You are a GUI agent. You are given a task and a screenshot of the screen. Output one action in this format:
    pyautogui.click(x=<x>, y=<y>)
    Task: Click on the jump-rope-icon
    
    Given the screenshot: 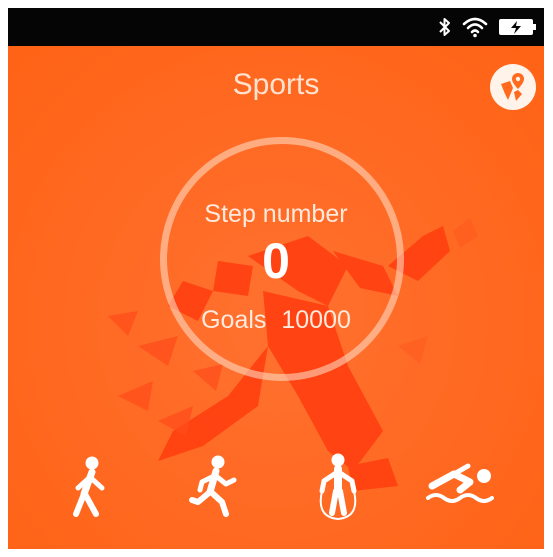 What is the action you would take?
    pyautogui.click(x=338, y=487)
    